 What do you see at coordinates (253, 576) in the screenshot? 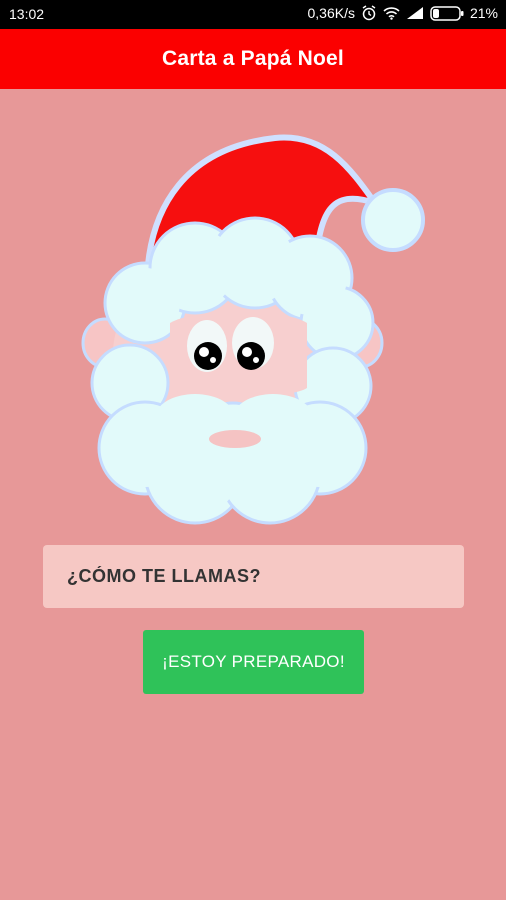
I see `name-input` at bounding box center [253, 576].